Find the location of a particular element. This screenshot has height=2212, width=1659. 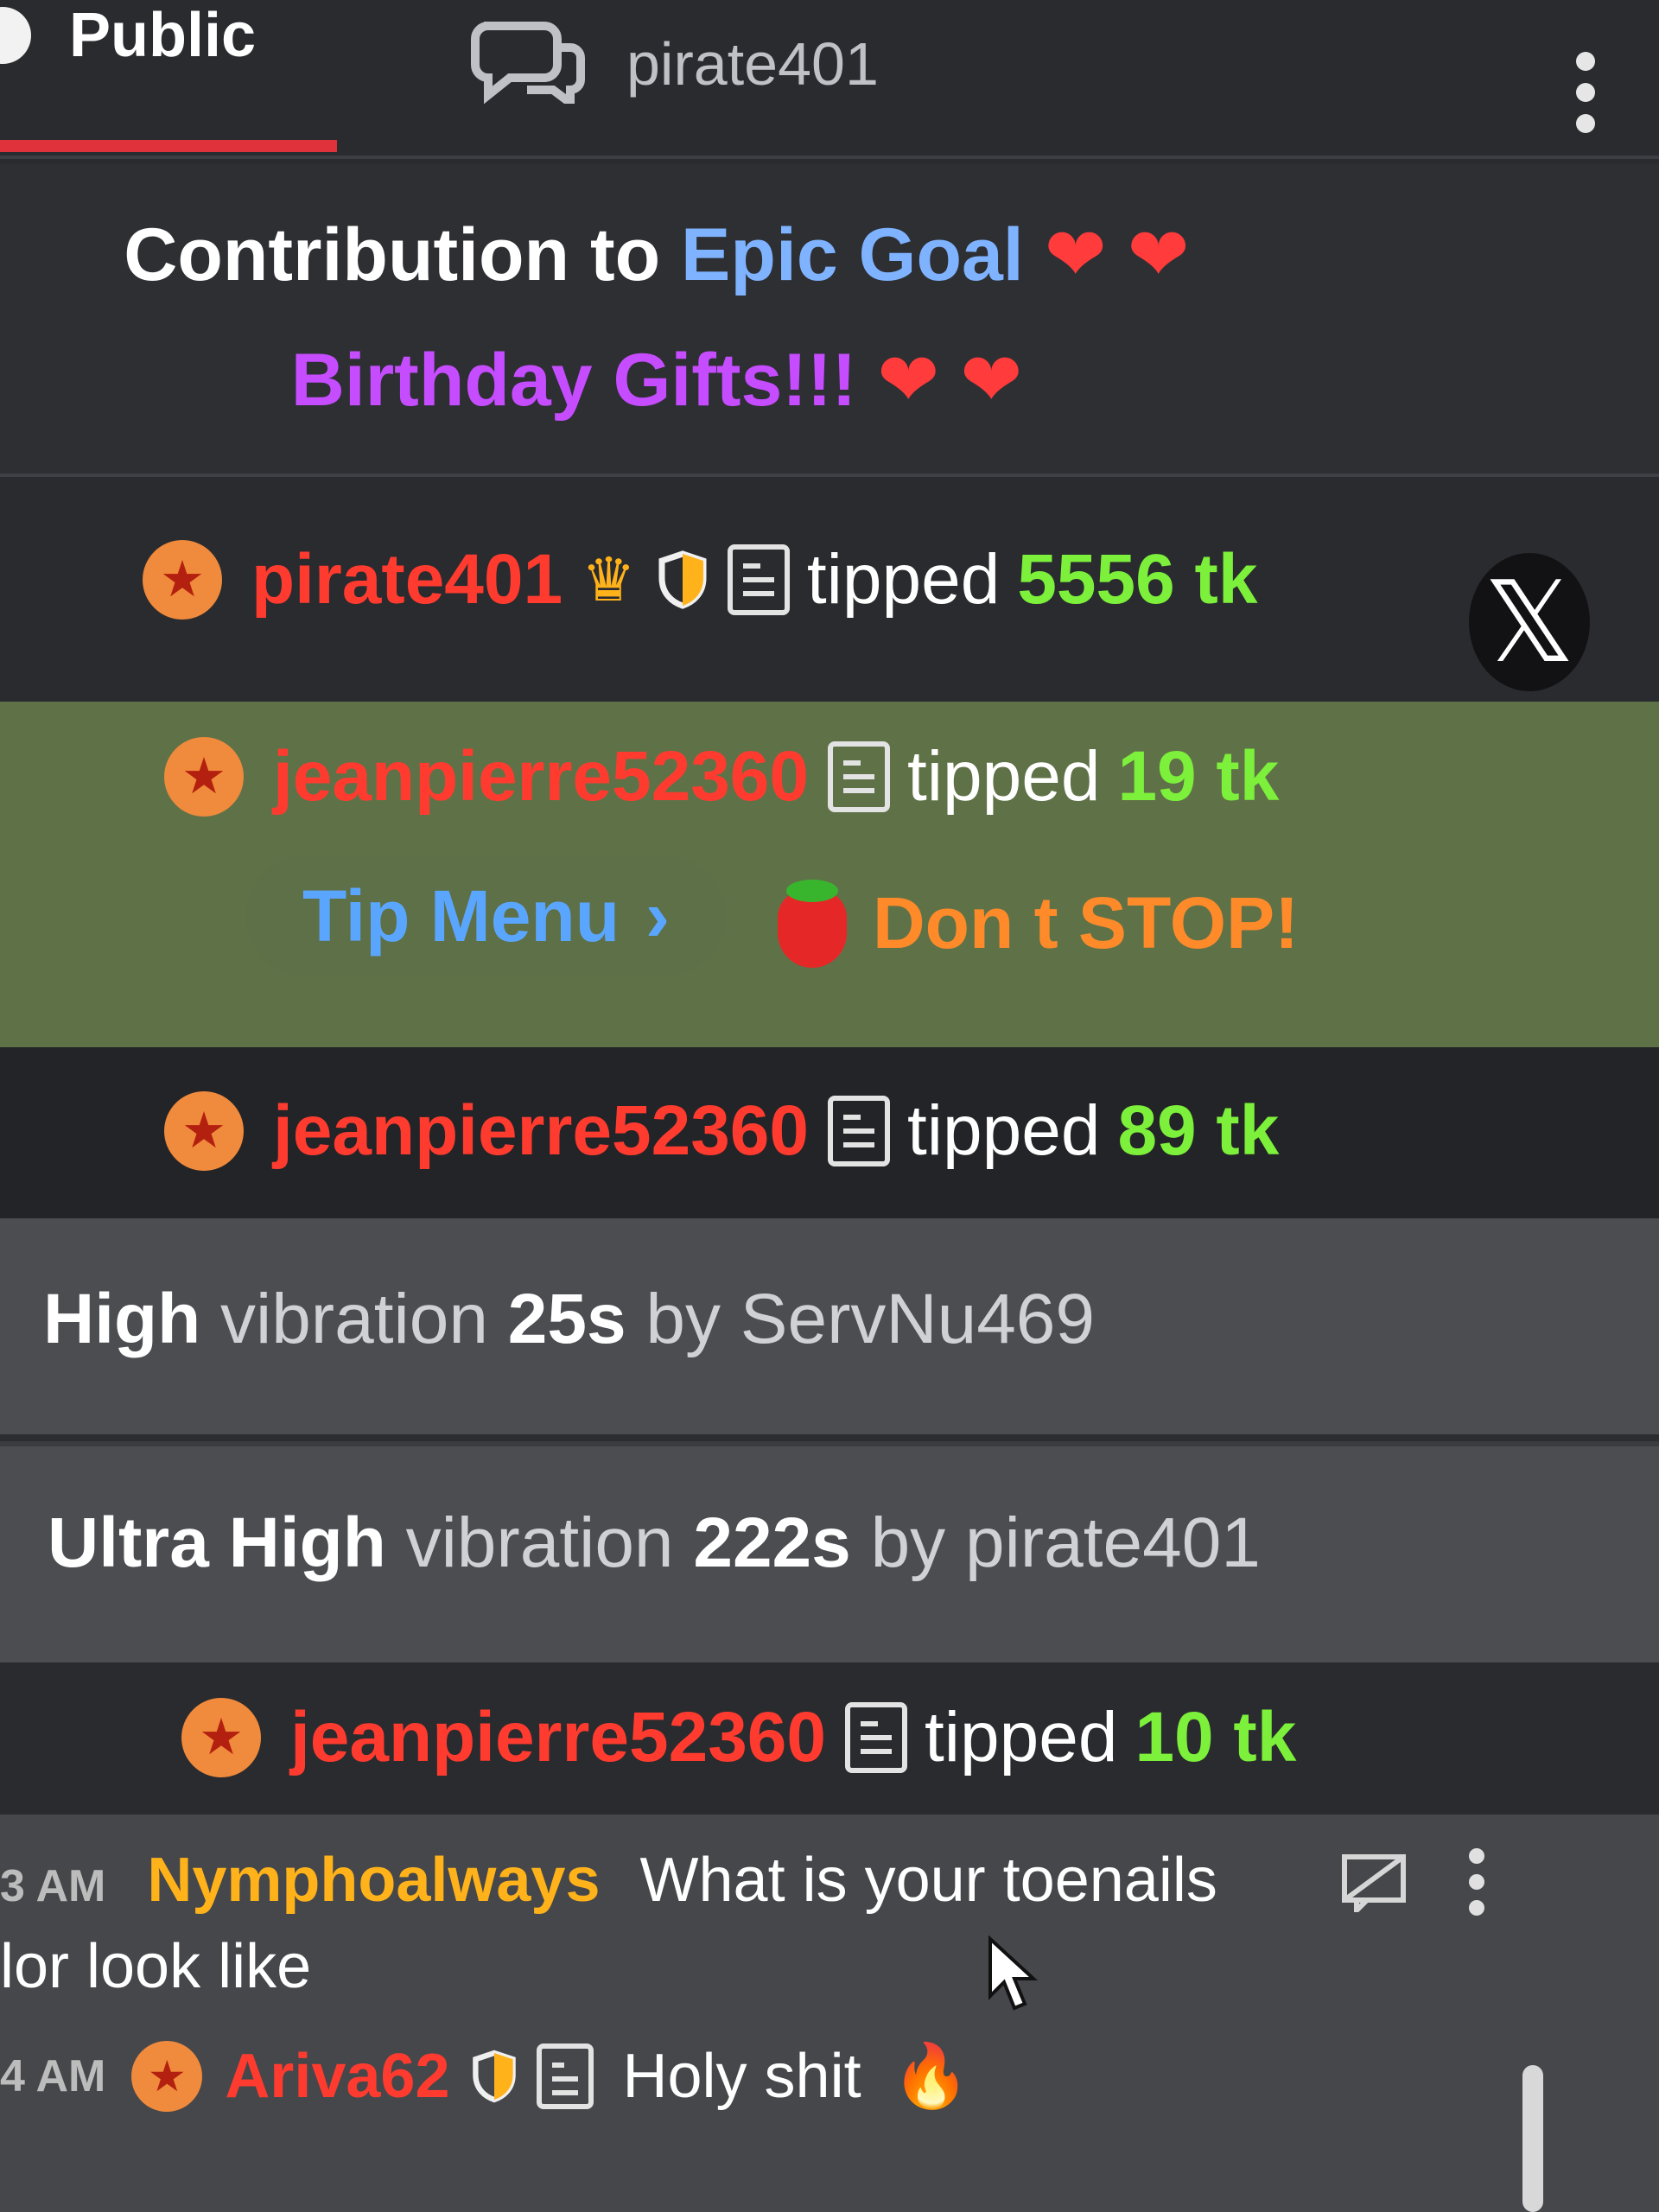

chat-tabs: Public pirate401 is located at coordinates (829, 82).